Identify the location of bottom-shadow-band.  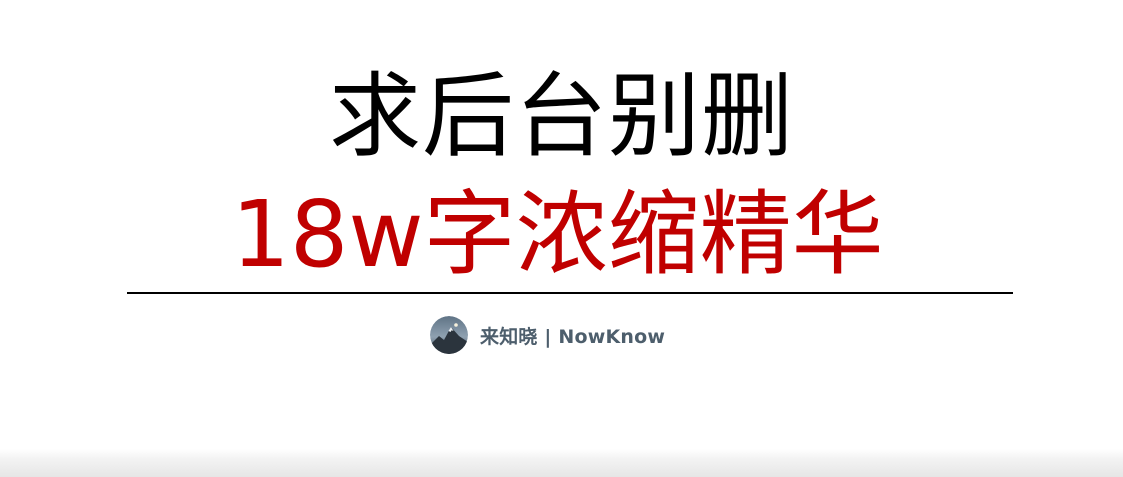
(561, 463).